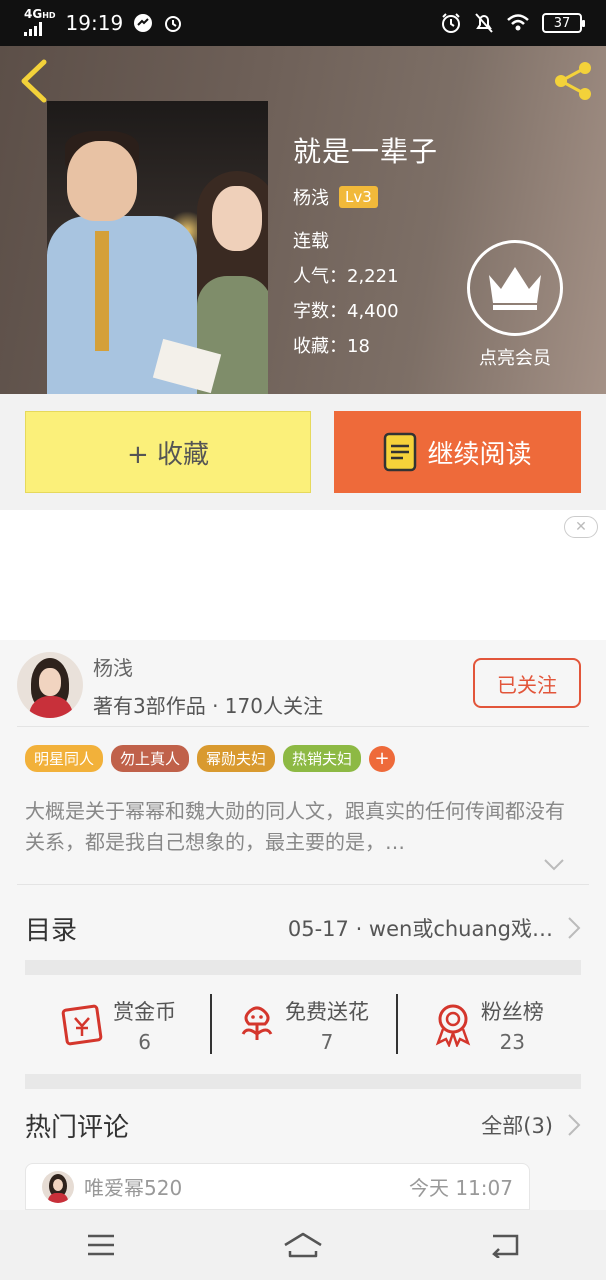  I want to click on book-popularity: 人气：2,221, so click(346, 276).